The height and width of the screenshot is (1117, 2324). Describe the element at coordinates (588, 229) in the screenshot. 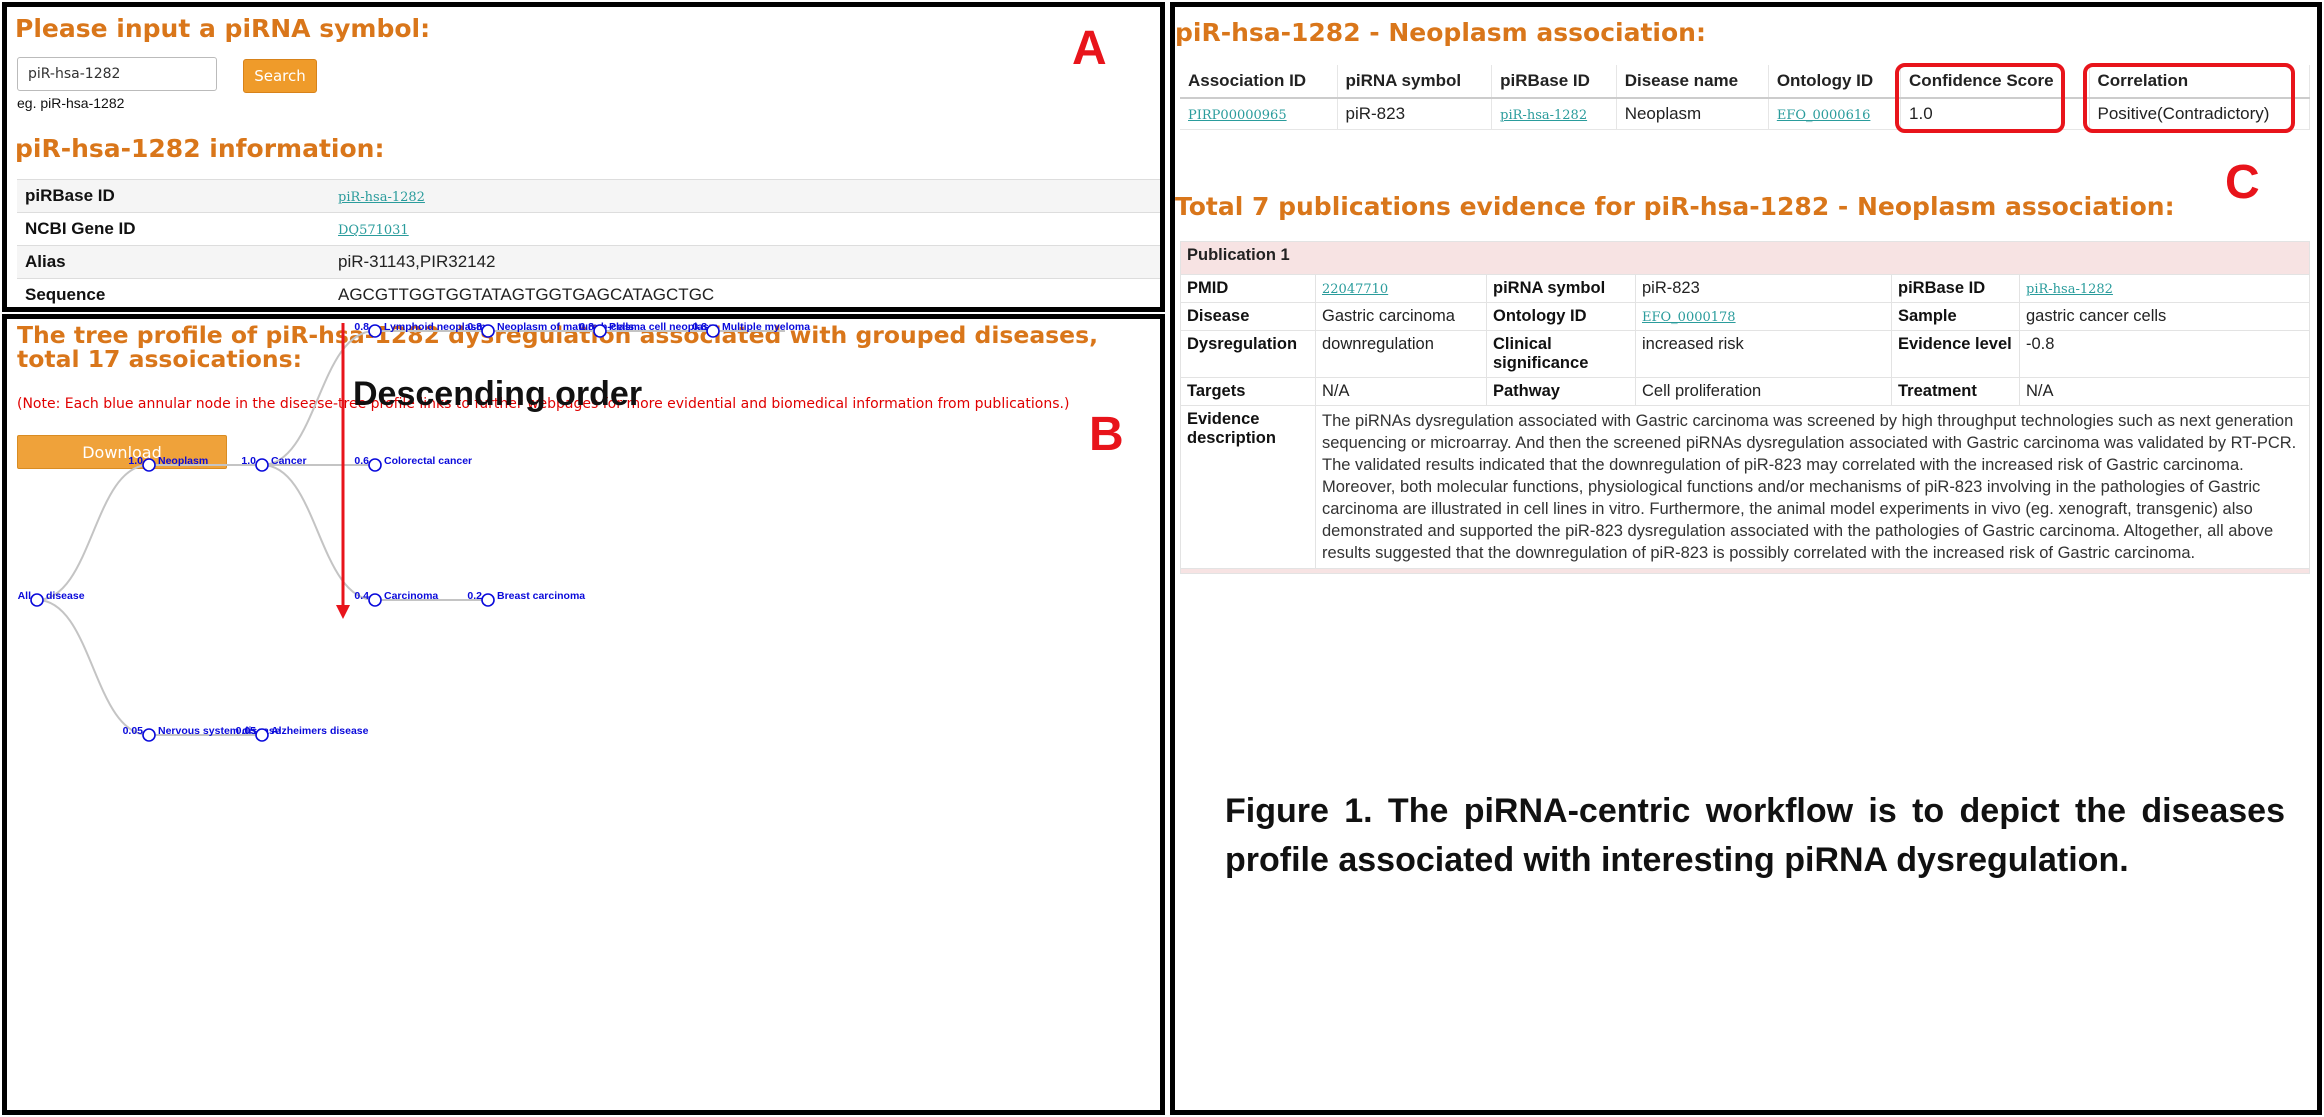

I see `table-row: NCBI Gene ID DQ571031` at that location.